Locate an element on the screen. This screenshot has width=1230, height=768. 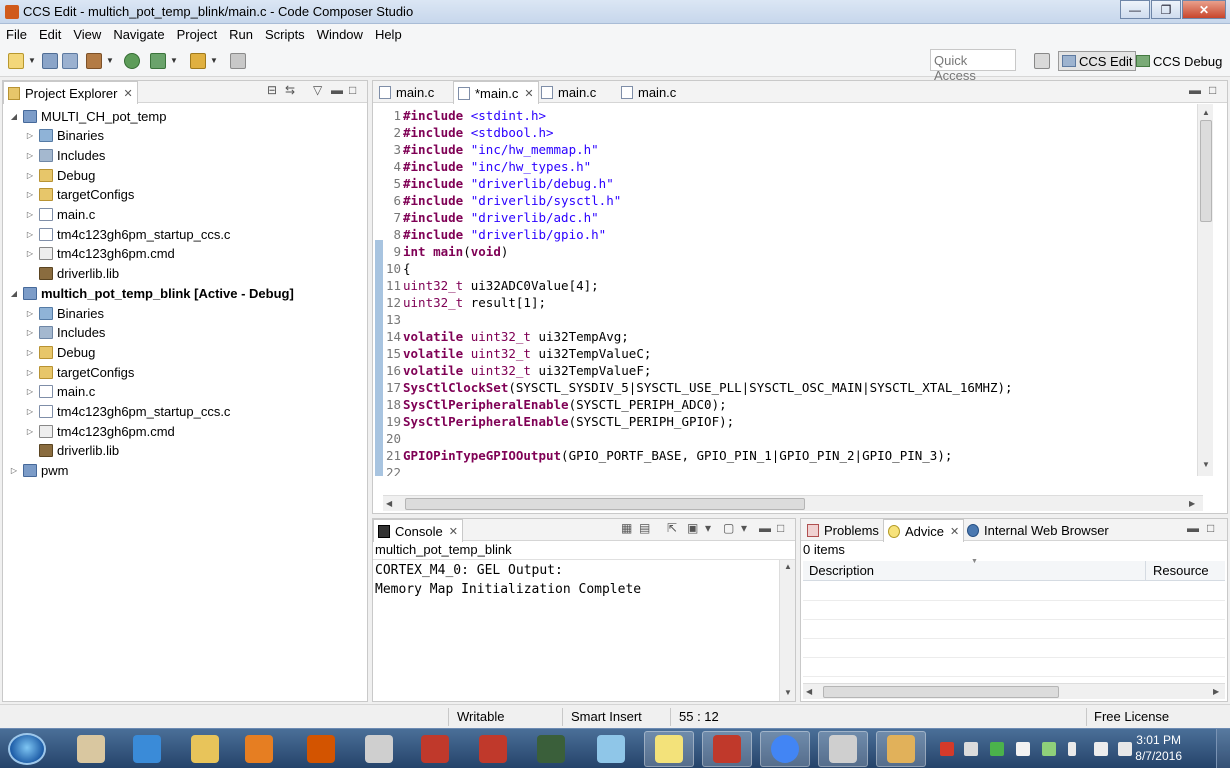
save-icon is located at coordinates (50, 61).